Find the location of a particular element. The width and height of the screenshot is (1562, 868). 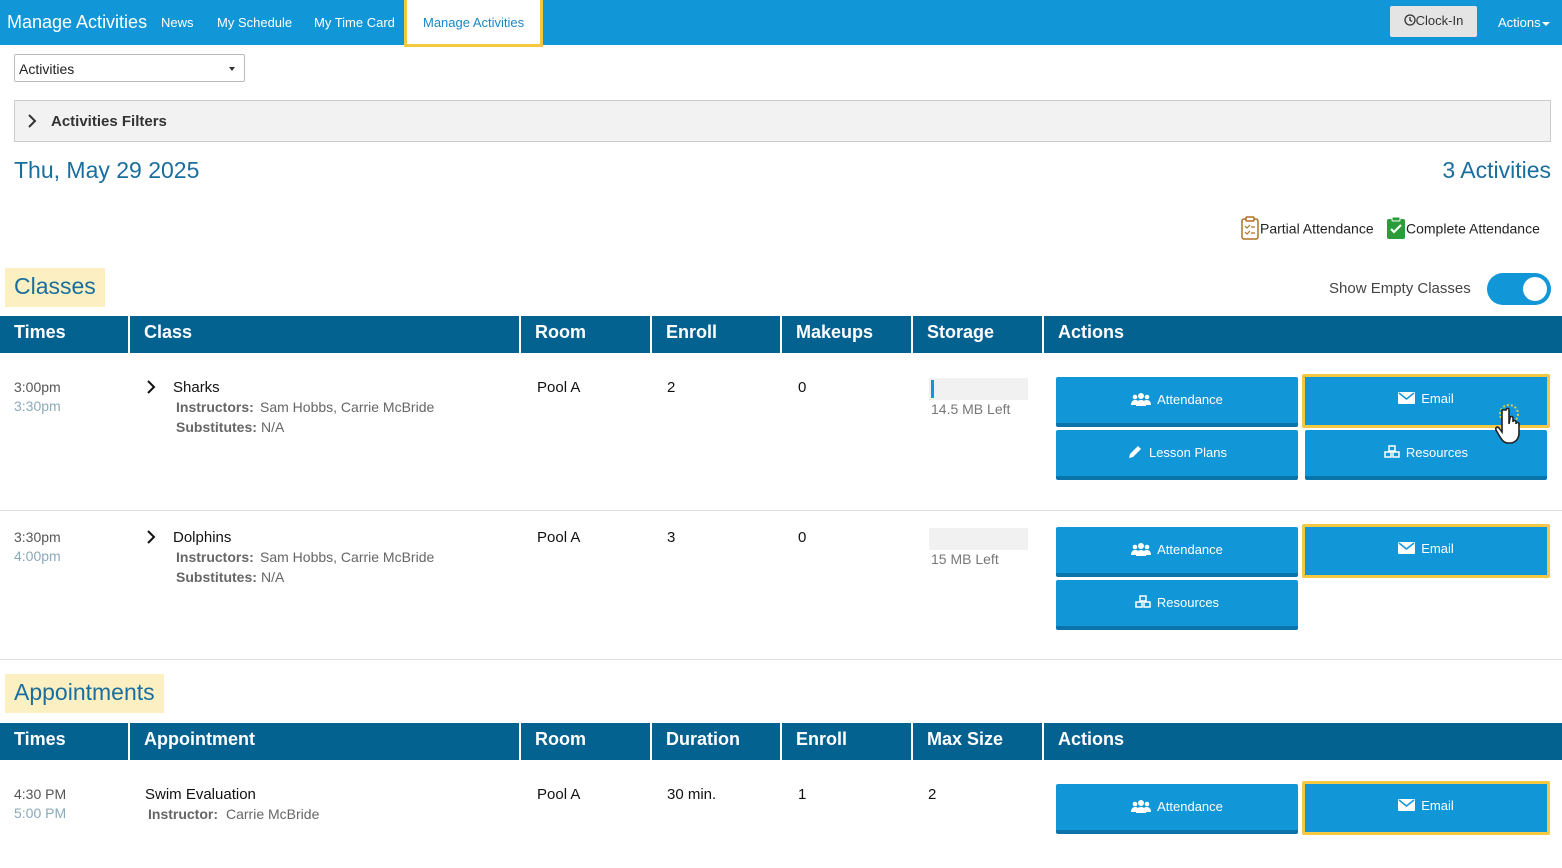

col-max-size: Max Size is located at coordinates (978, 741).